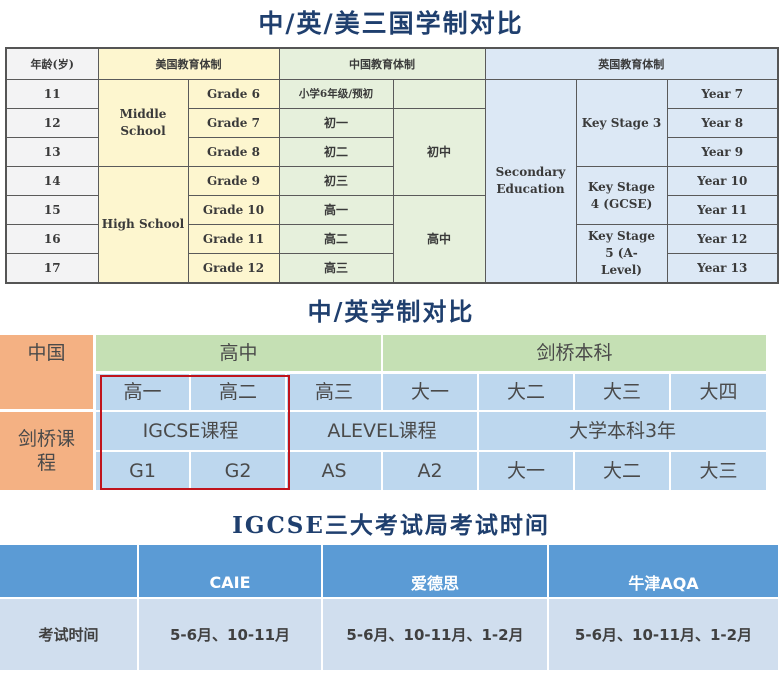 Image resolution: width=782 pixels, height=674 pixels. Describe the element at coordinates (230, 571) in the screenshot. I see `header-board-caie: CAIE` at that location.